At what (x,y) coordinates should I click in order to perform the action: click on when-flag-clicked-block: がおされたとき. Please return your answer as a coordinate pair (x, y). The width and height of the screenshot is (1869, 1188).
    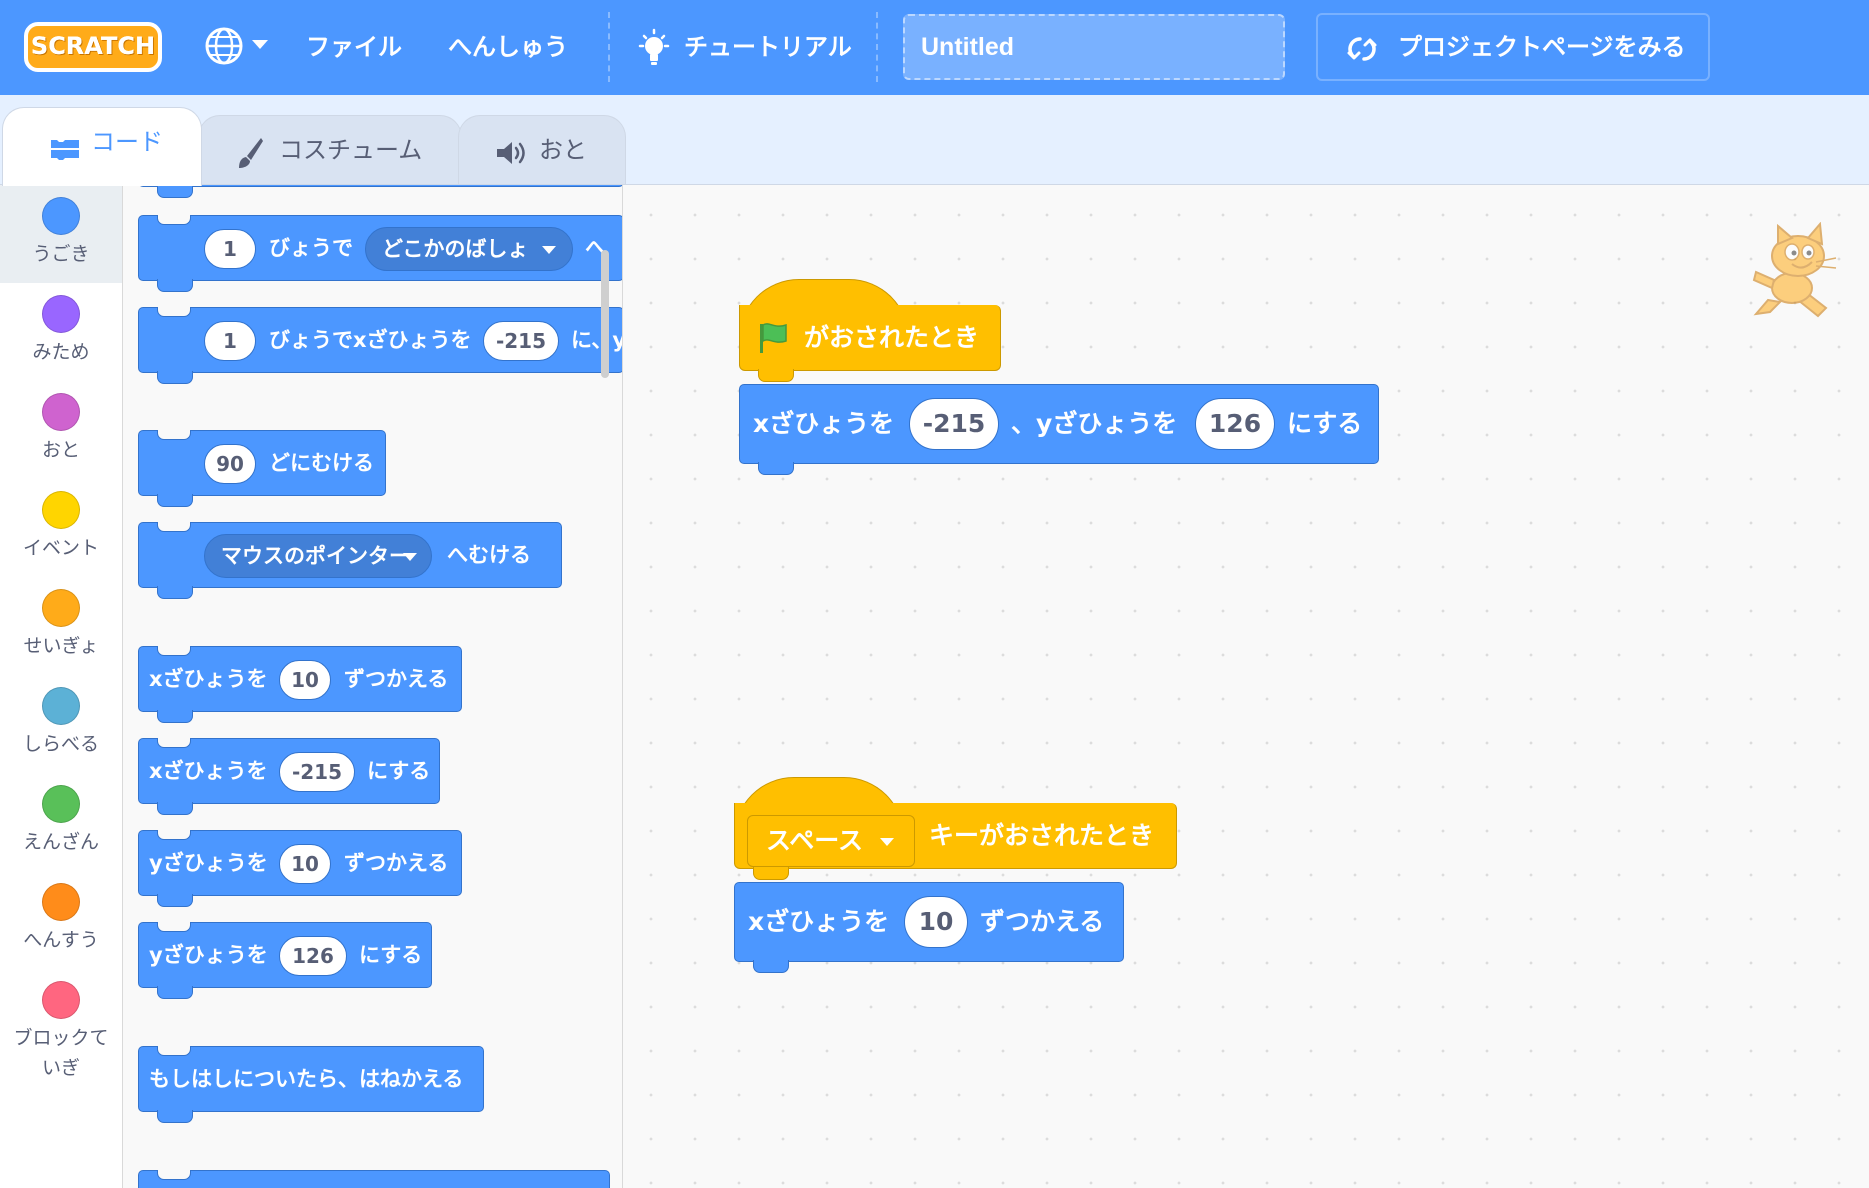
    Looking at the image, I should click on (870, 343).